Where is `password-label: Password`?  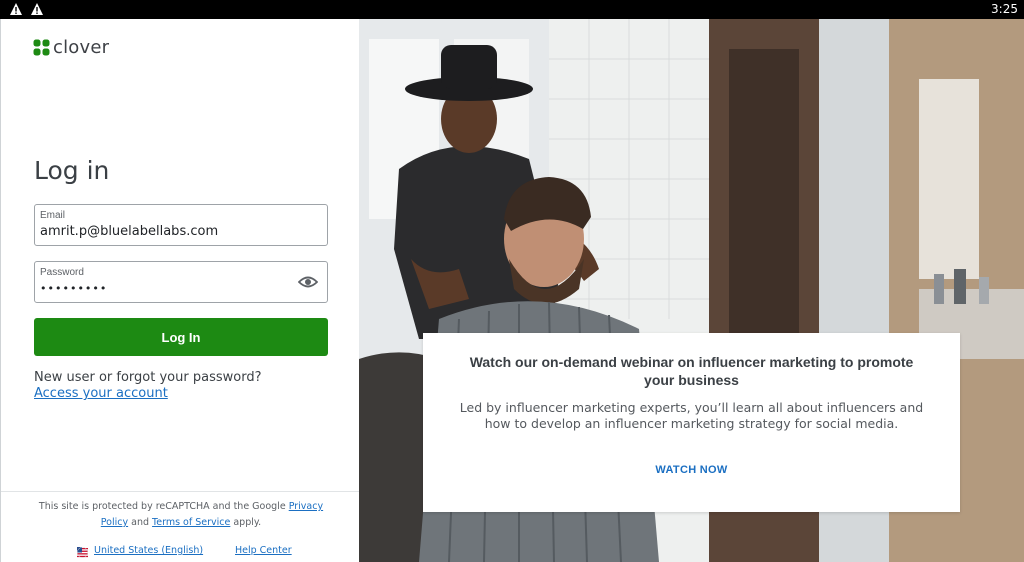
password-label: Password is located at coordinates (62, 272).